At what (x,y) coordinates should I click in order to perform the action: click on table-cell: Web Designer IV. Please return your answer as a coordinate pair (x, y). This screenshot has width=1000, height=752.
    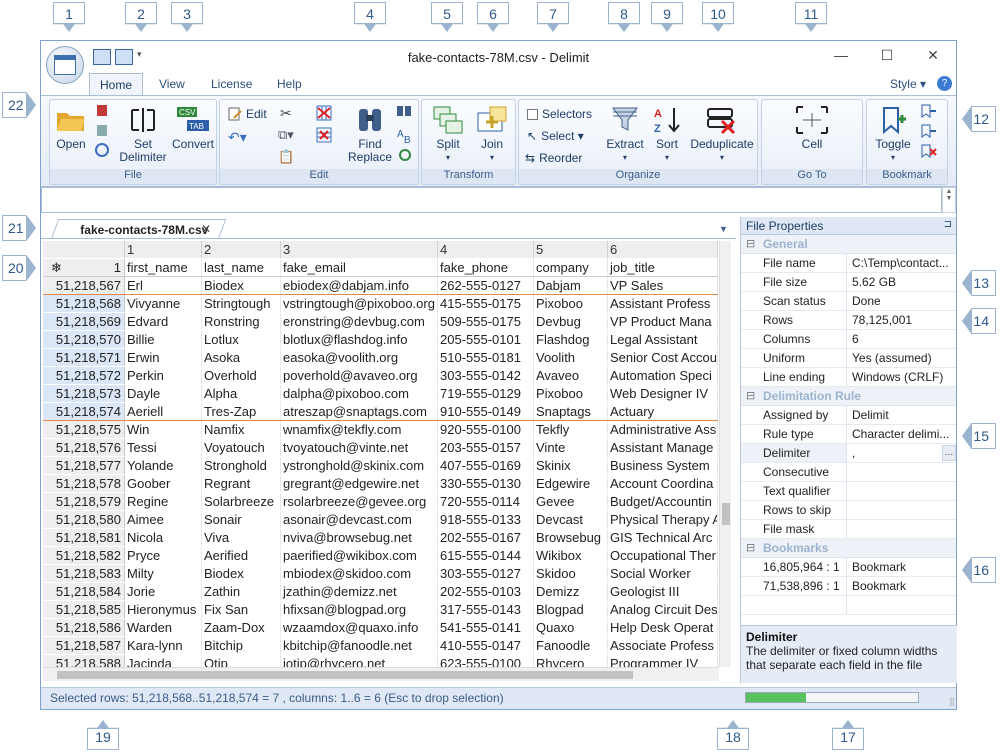
    Looking at the image, I should click on (663, 393).